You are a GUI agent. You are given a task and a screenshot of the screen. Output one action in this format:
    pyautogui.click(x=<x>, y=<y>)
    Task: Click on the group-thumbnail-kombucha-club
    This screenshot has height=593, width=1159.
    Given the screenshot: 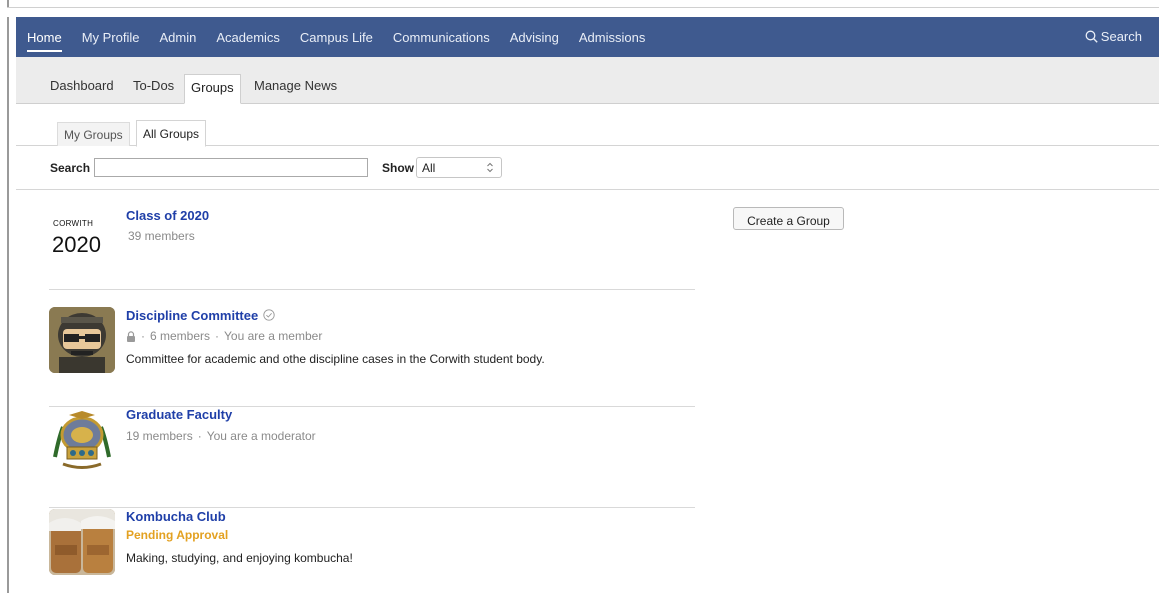 What is the action you would take?
    pyautogui.click(x=82, y=542)
    